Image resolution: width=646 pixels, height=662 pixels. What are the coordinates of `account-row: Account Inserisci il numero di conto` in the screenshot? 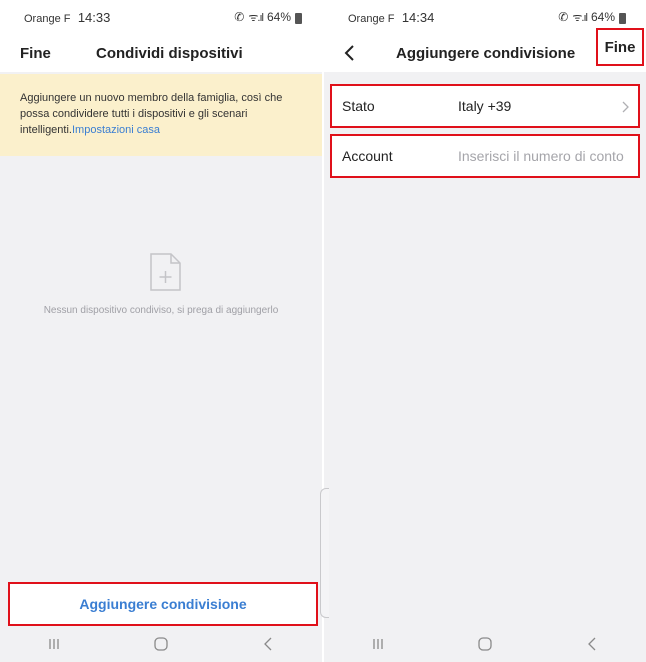 It's located at (485, 156).